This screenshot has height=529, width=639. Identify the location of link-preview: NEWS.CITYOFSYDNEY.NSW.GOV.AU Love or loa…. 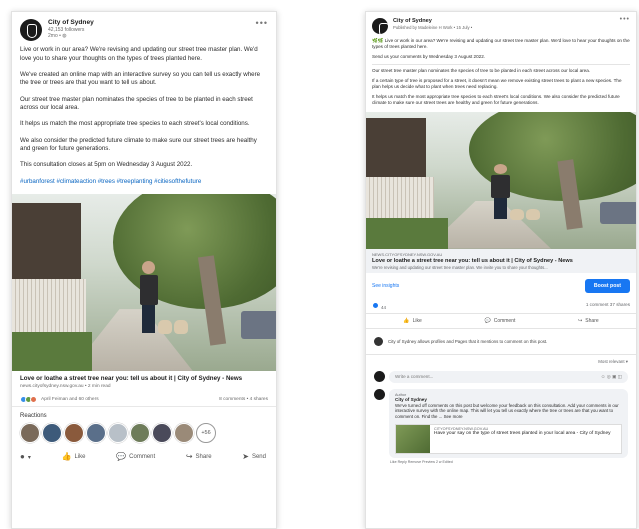
(501, 260).